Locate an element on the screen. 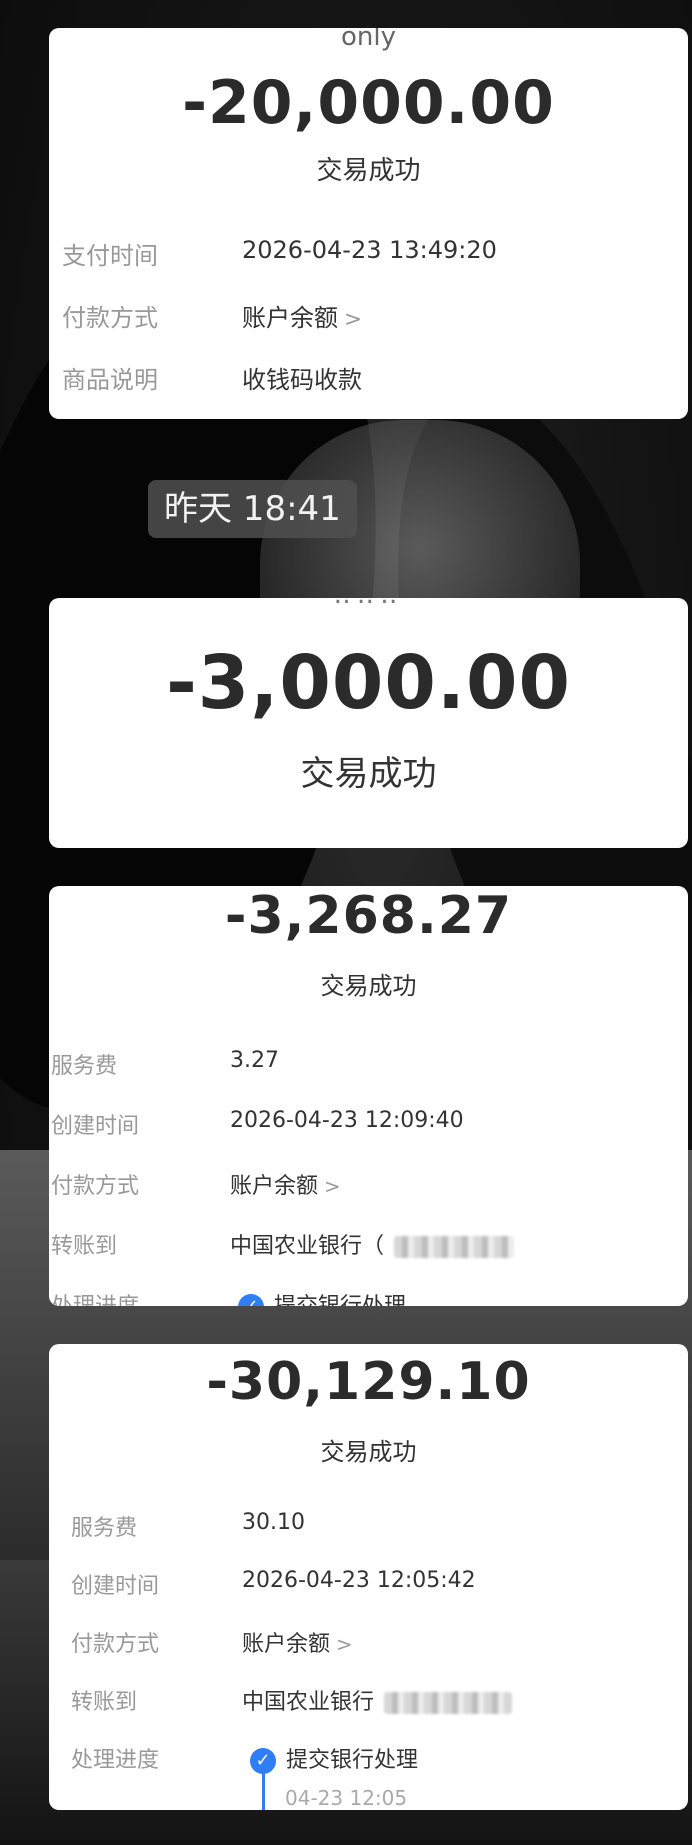 This screenshot has height=1845, width=692. detail-row-progress: 处理进度 ✓ 提交银行处理 is located at coordinates (368, 1297).